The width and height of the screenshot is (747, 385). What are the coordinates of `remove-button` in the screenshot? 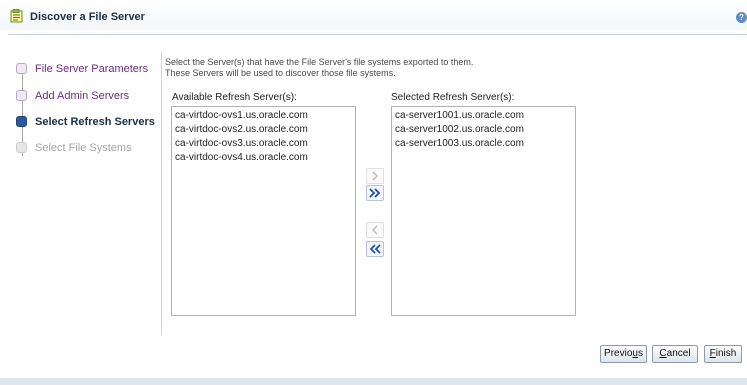 It's located at (375, 230).